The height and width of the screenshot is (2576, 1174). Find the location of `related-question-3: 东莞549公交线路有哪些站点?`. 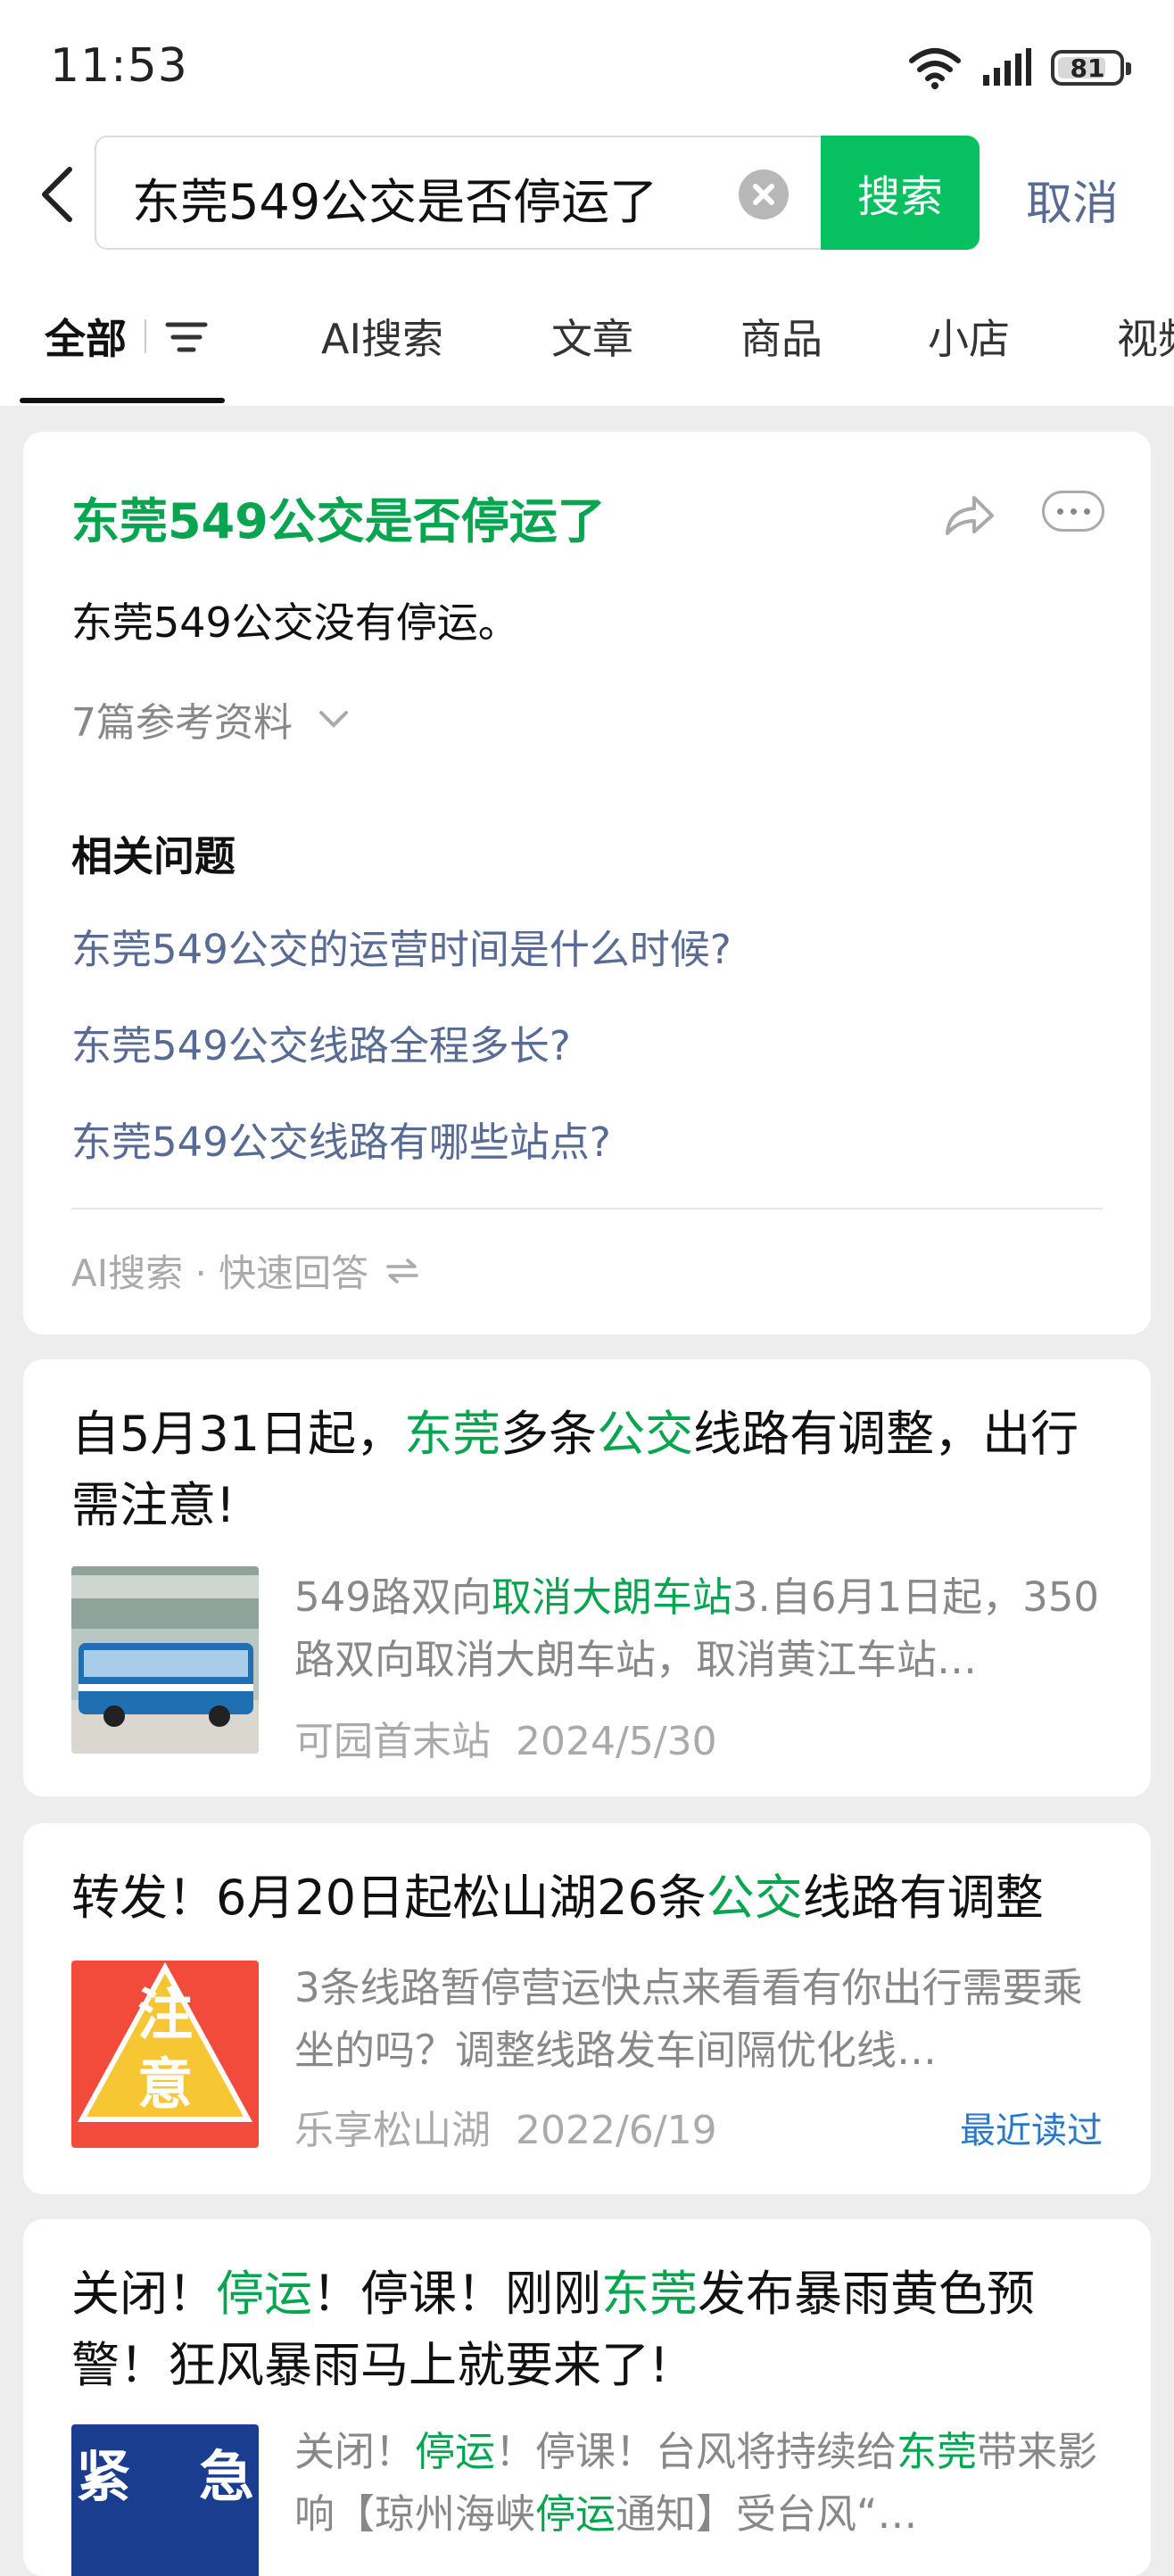

related-question-3: 东莞549公交线路有哪些站点? is located at coordinates (341, 1139).